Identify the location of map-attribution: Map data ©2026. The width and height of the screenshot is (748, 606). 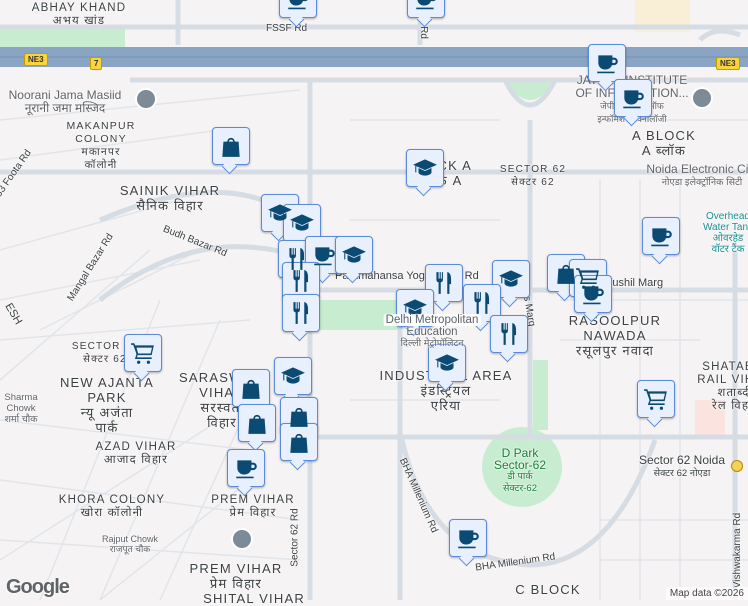
(706, 593).